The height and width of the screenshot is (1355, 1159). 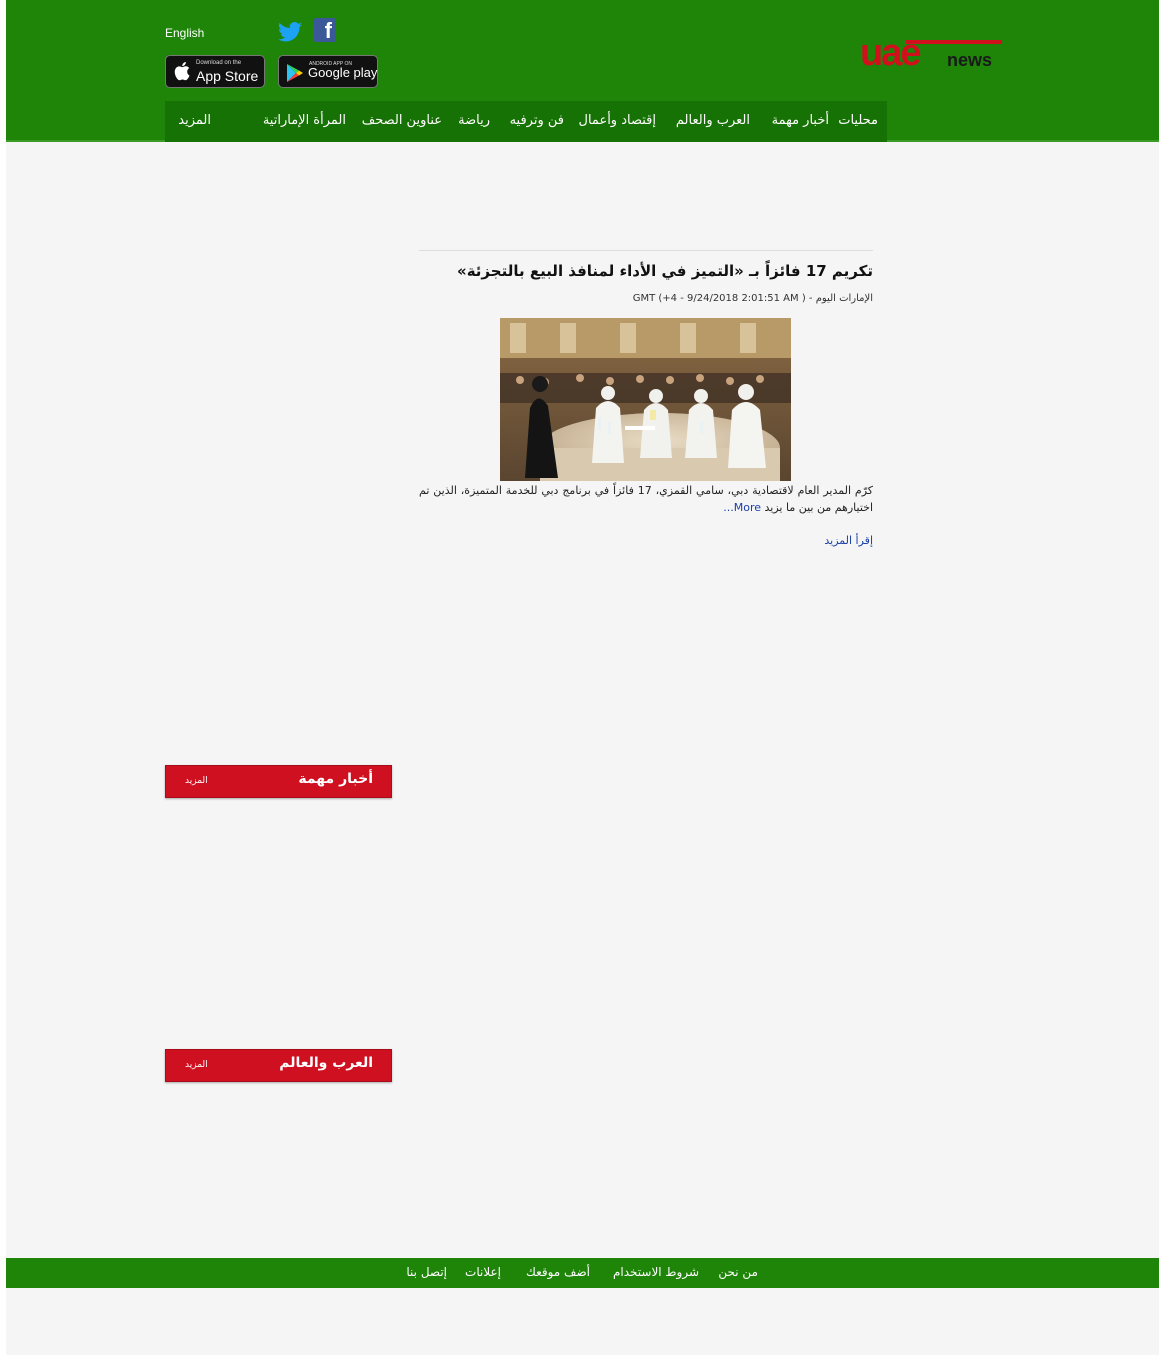 I want to click on app-store-small-text: Download on the, so click(x=219, y=63).